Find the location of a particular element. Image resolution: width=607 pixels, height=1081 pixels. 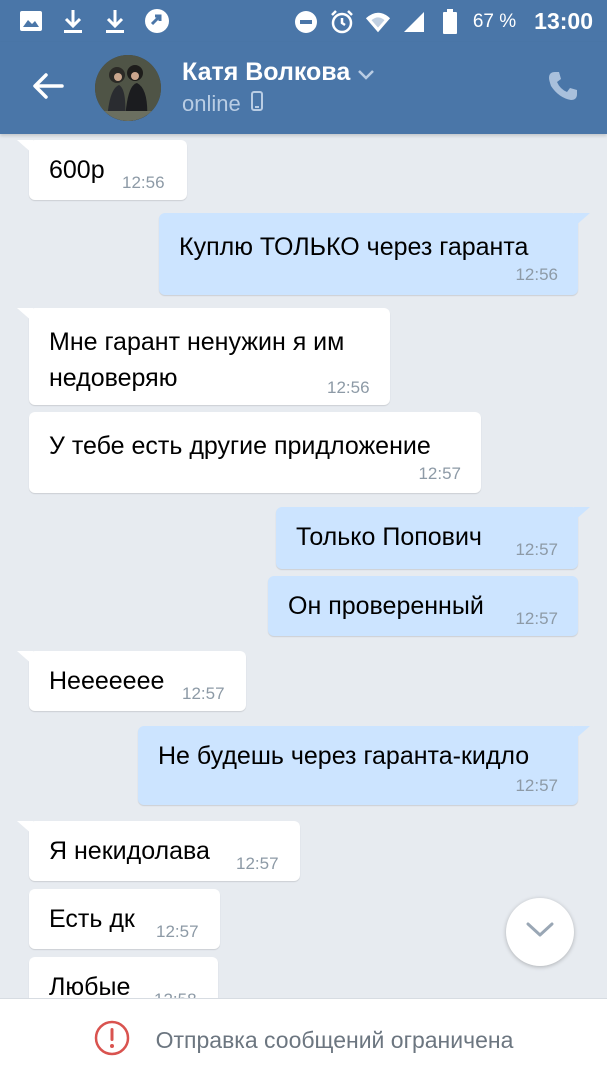

signal-icon is located at coordinates (414, 22).